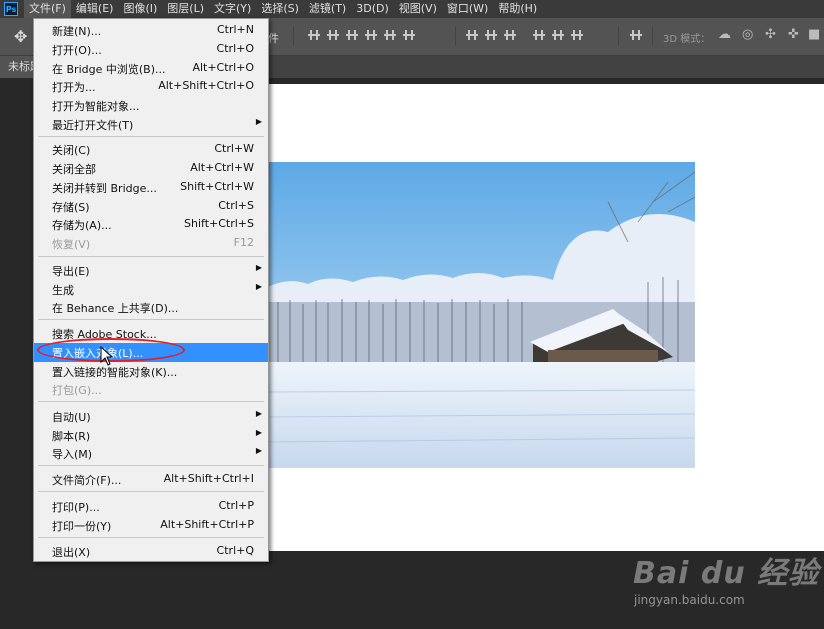  Describe the element at coordinates (273, 38) in the screenshot. I see `options-partial-label: 件` at that location.